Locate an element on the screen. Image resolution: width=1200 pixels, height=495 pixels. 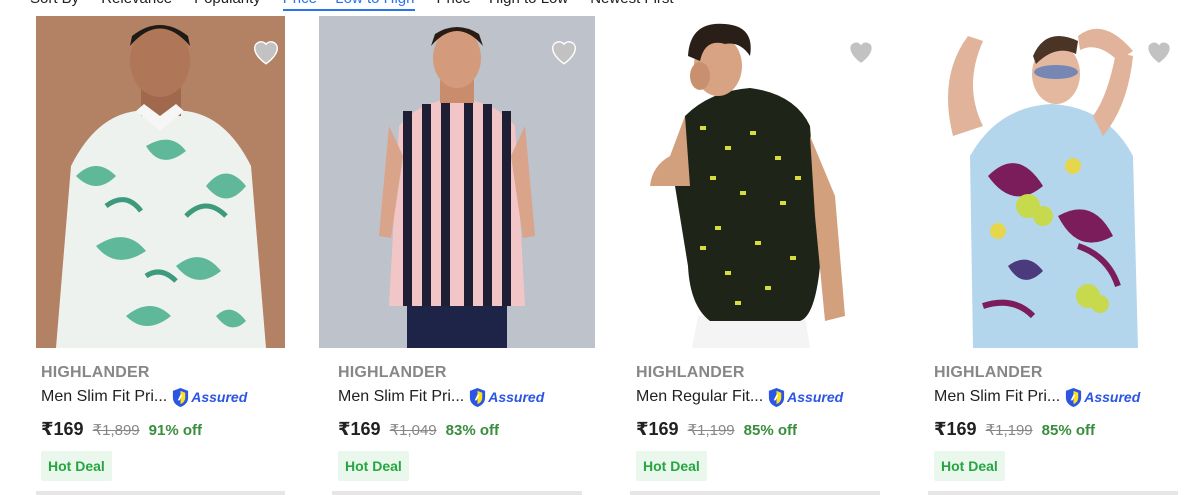
sort-option-price-high-low: Price -- High to Low is located at coordinates (503, 5).